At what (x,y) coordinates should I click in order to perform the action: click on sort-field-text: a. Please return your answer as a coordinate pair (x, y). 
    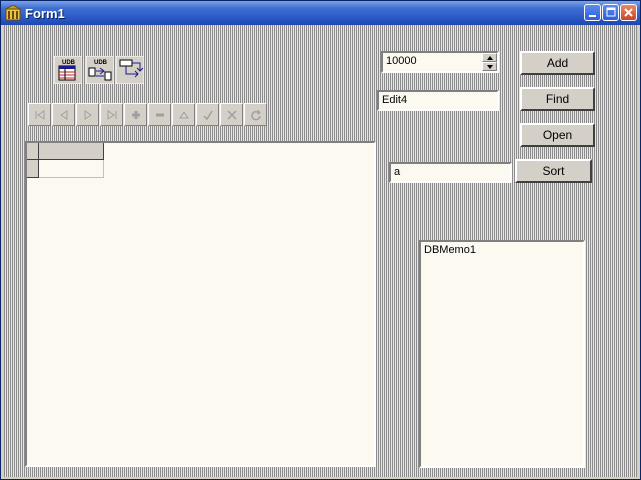
    Looking at the image, I should click on (397, 172).